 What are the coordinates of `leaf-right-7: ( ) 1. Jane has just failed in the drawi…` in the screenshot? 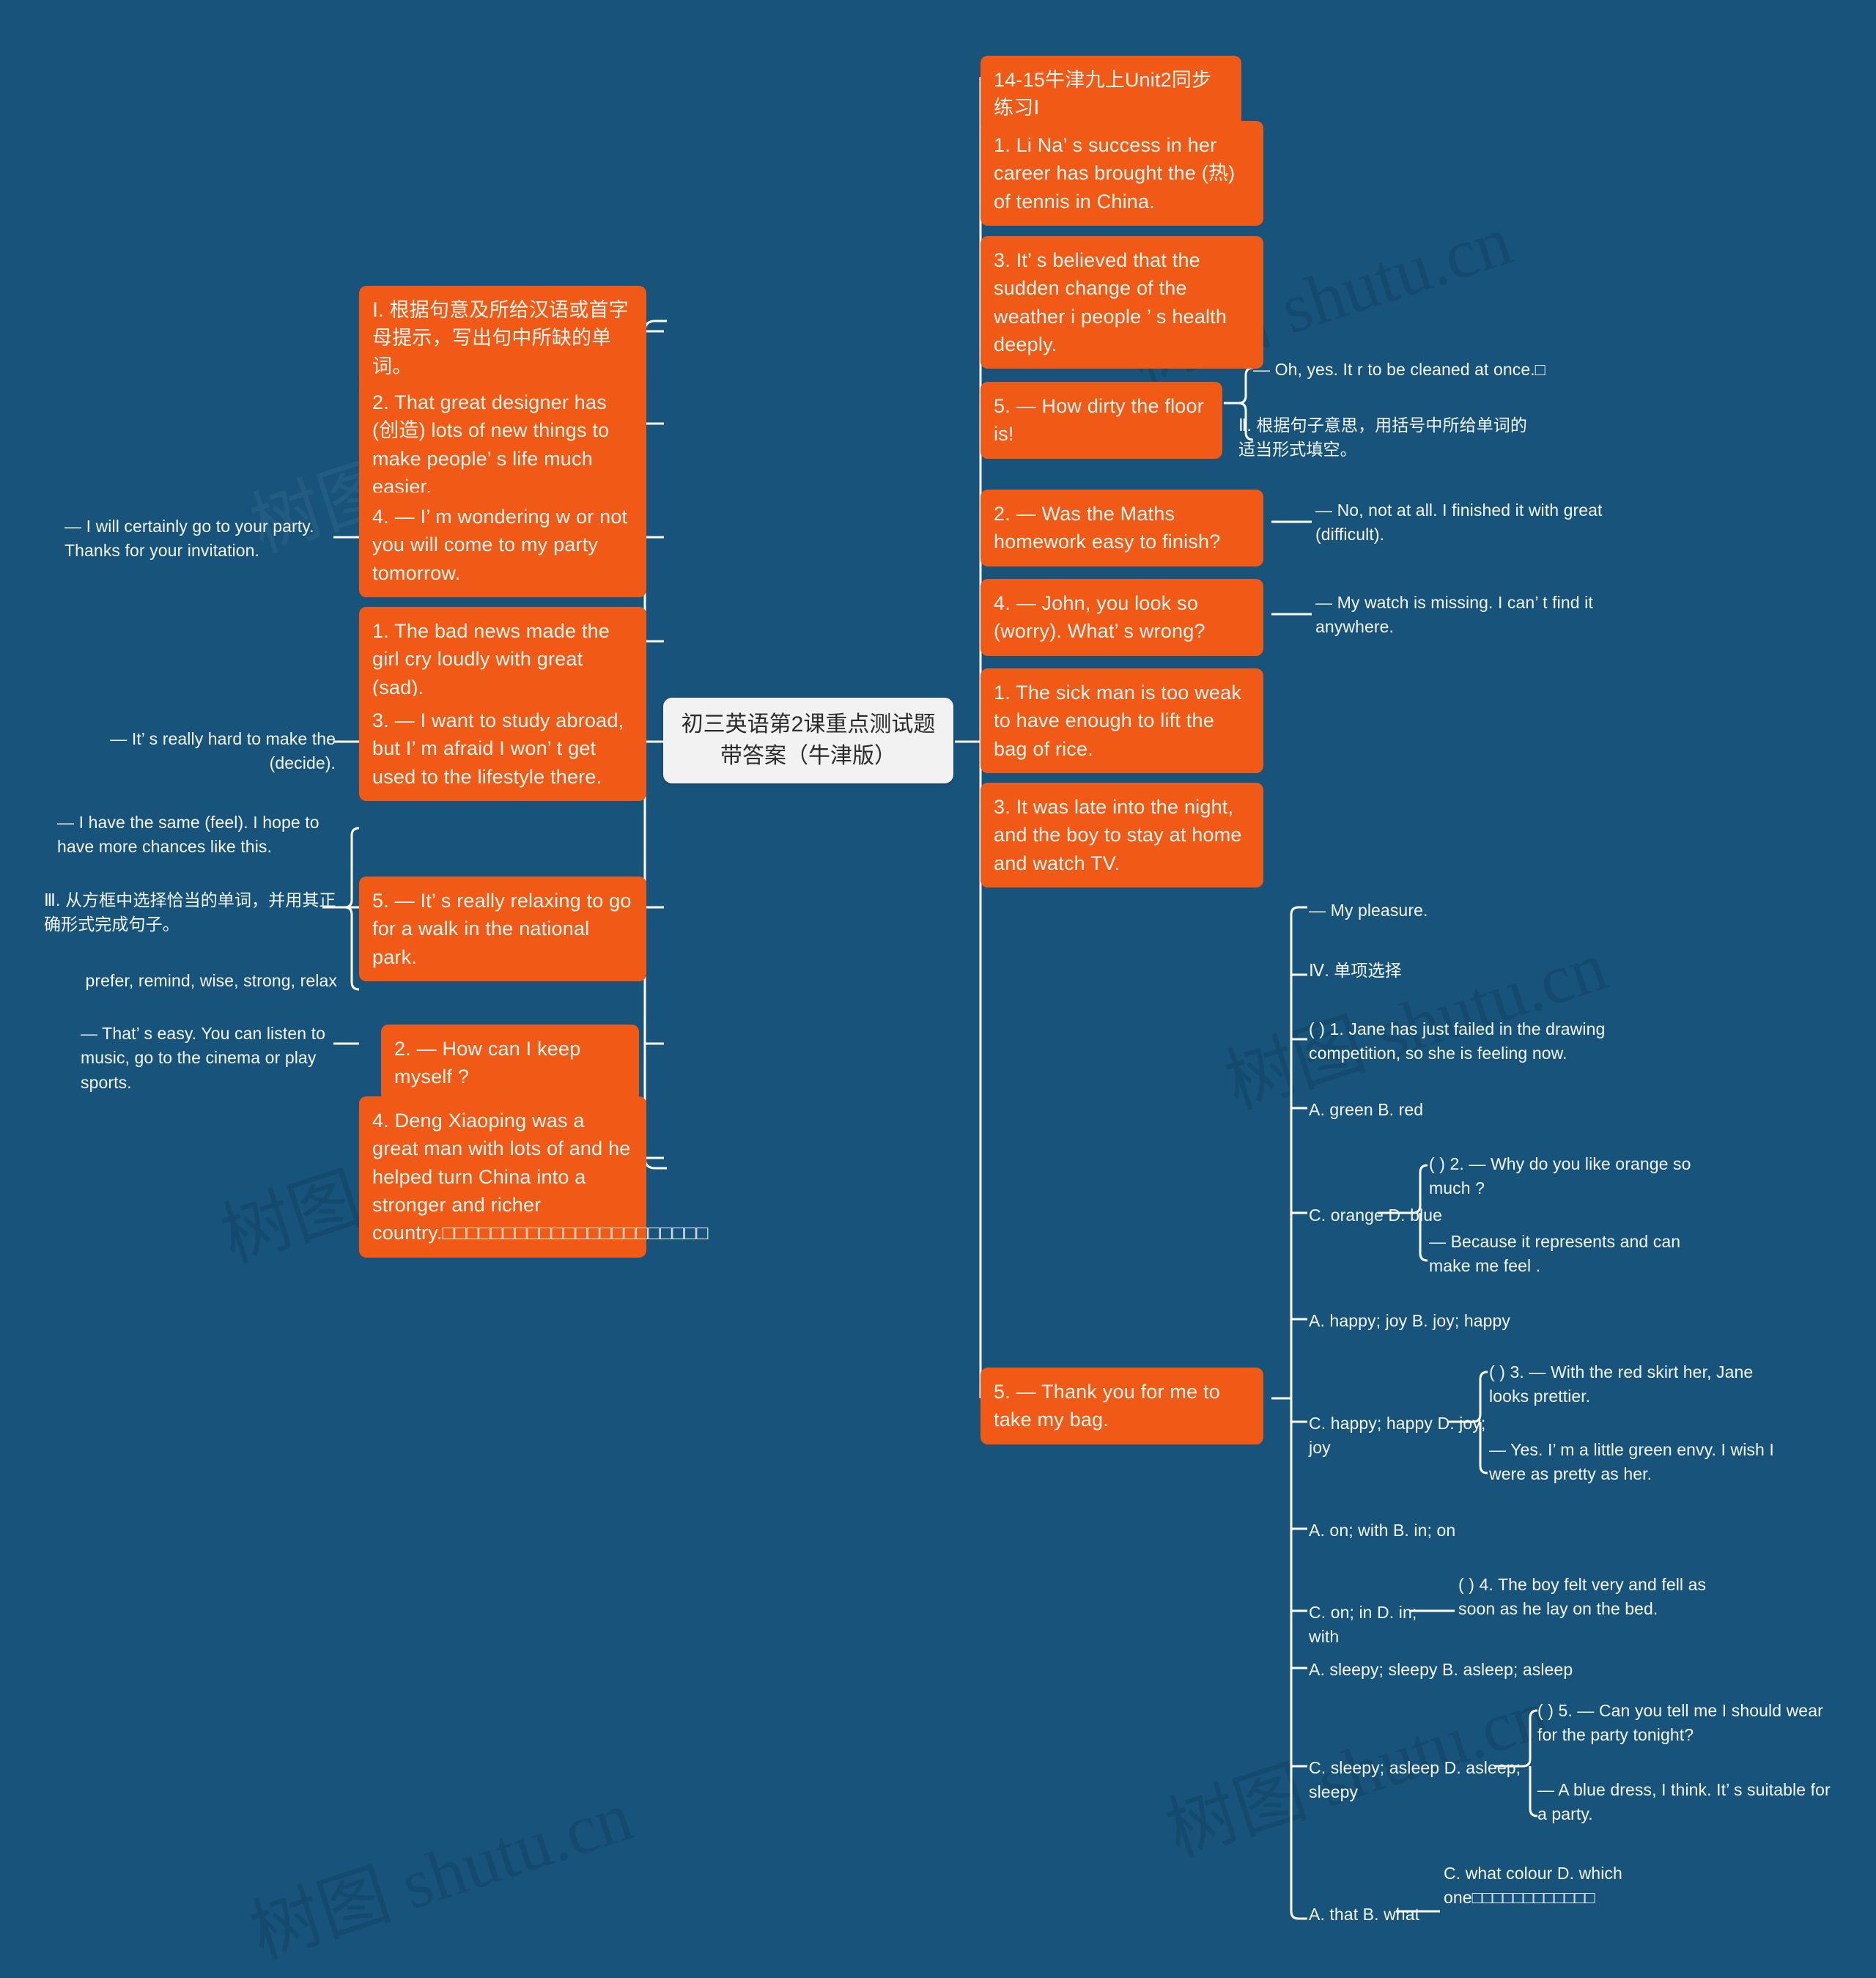 It's located at (1466, 1042).